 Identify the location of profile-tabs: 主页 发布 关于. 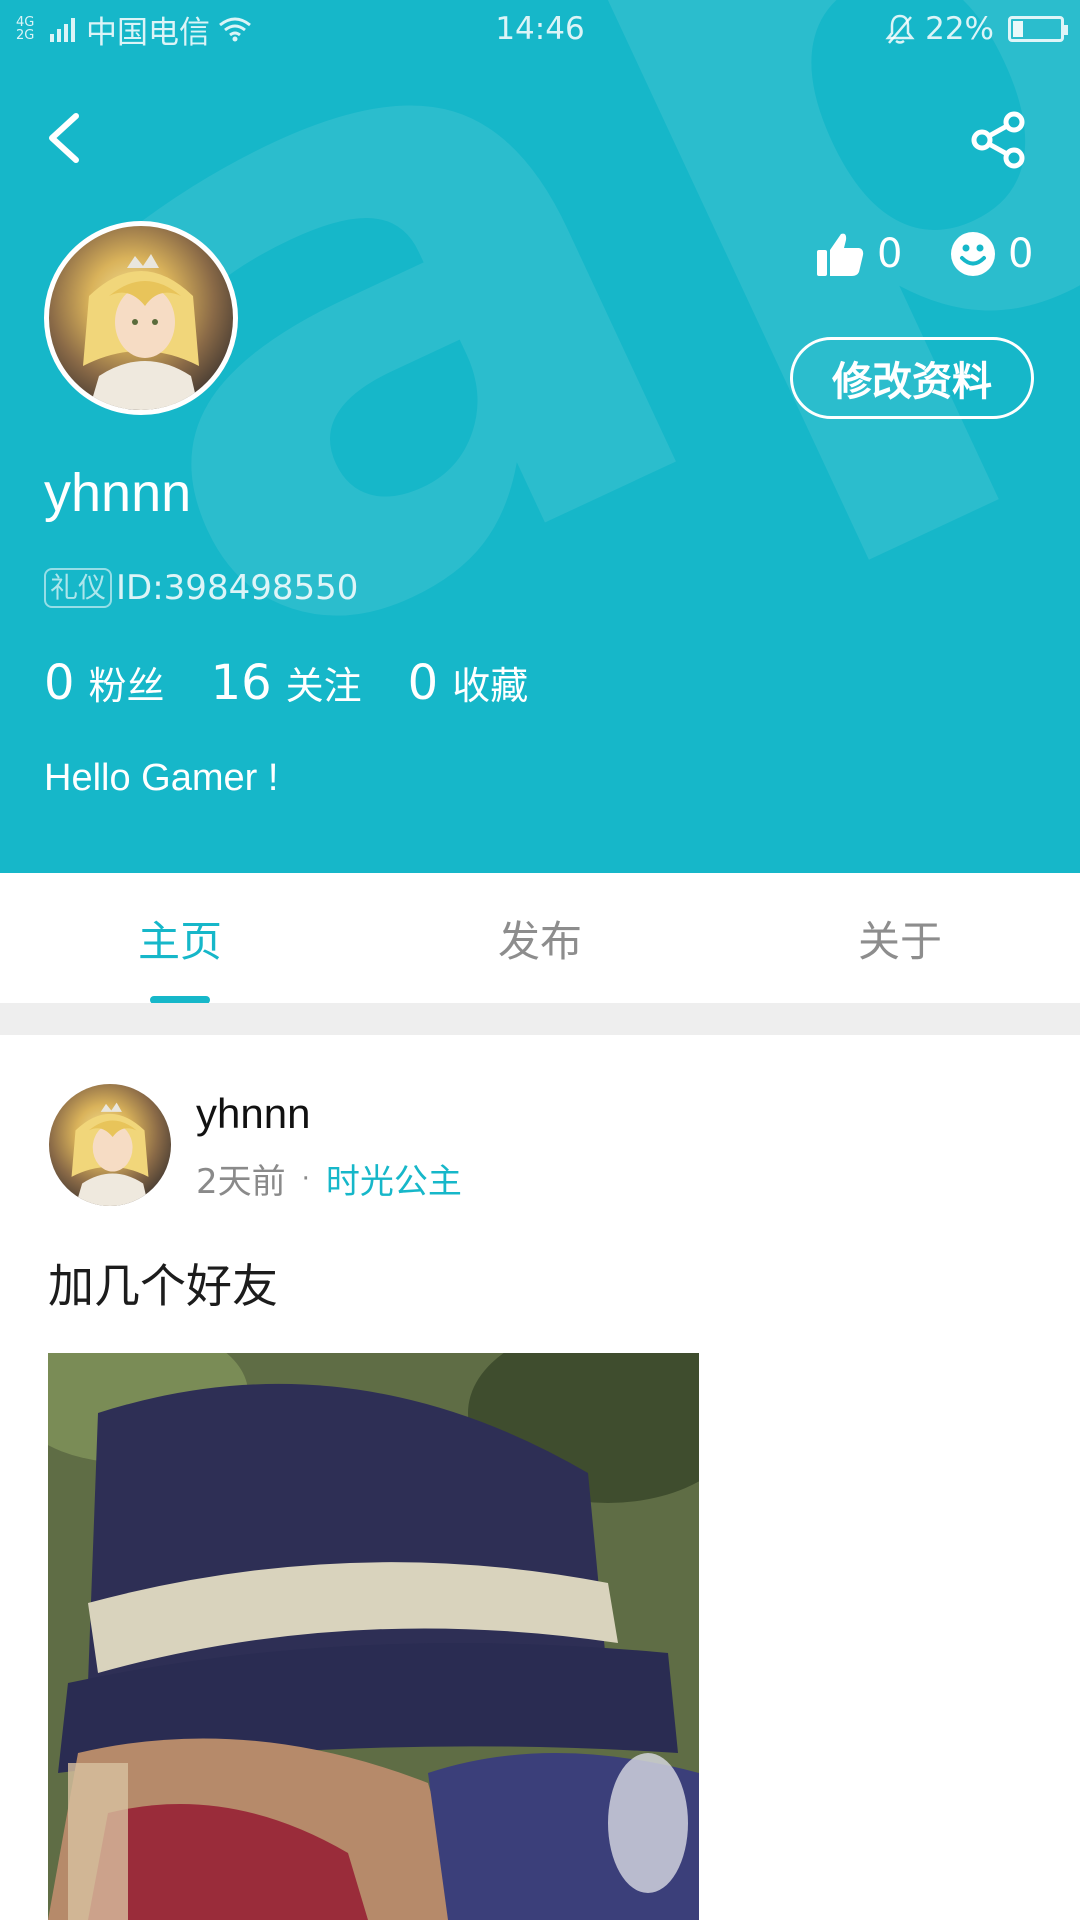
(540, 938).